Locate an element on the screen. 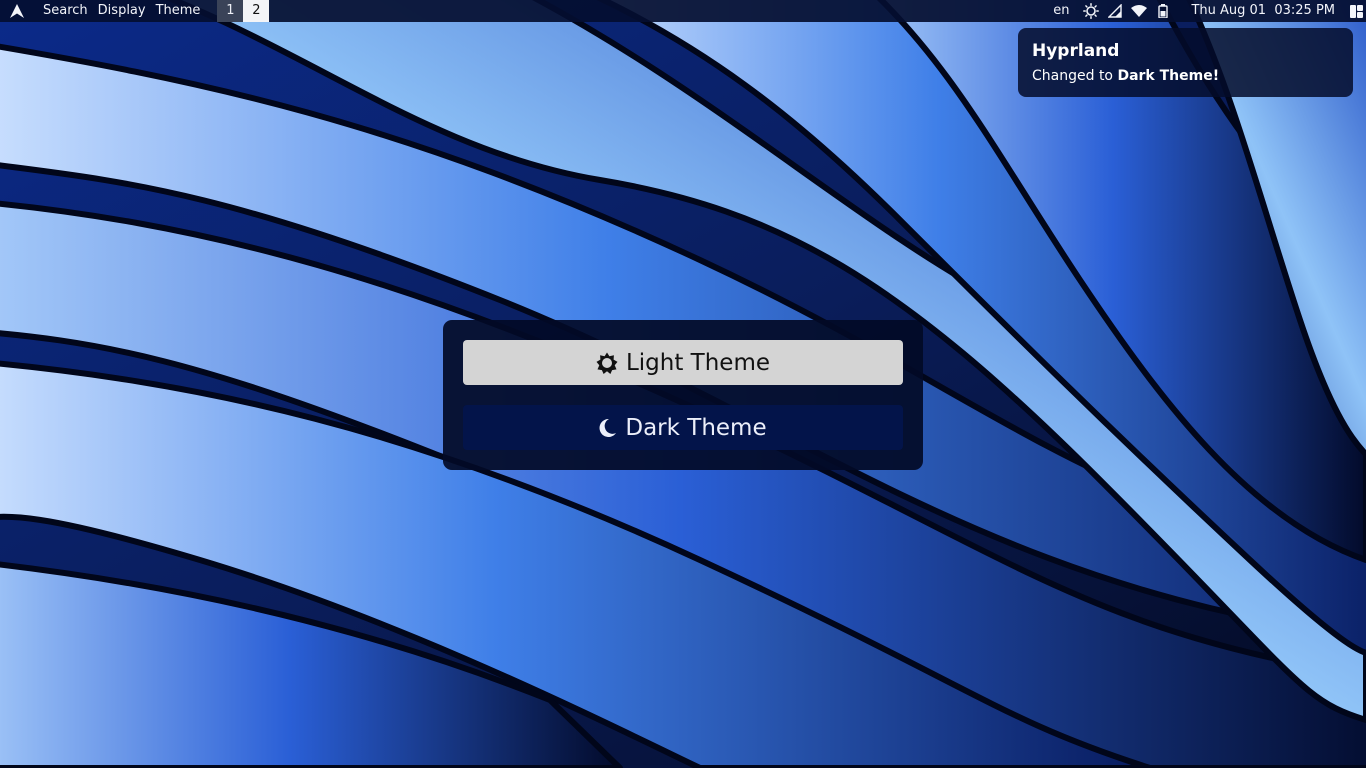 The image size is (1366, 768). workspace-1: 1 is located at coordinates (230, 11).